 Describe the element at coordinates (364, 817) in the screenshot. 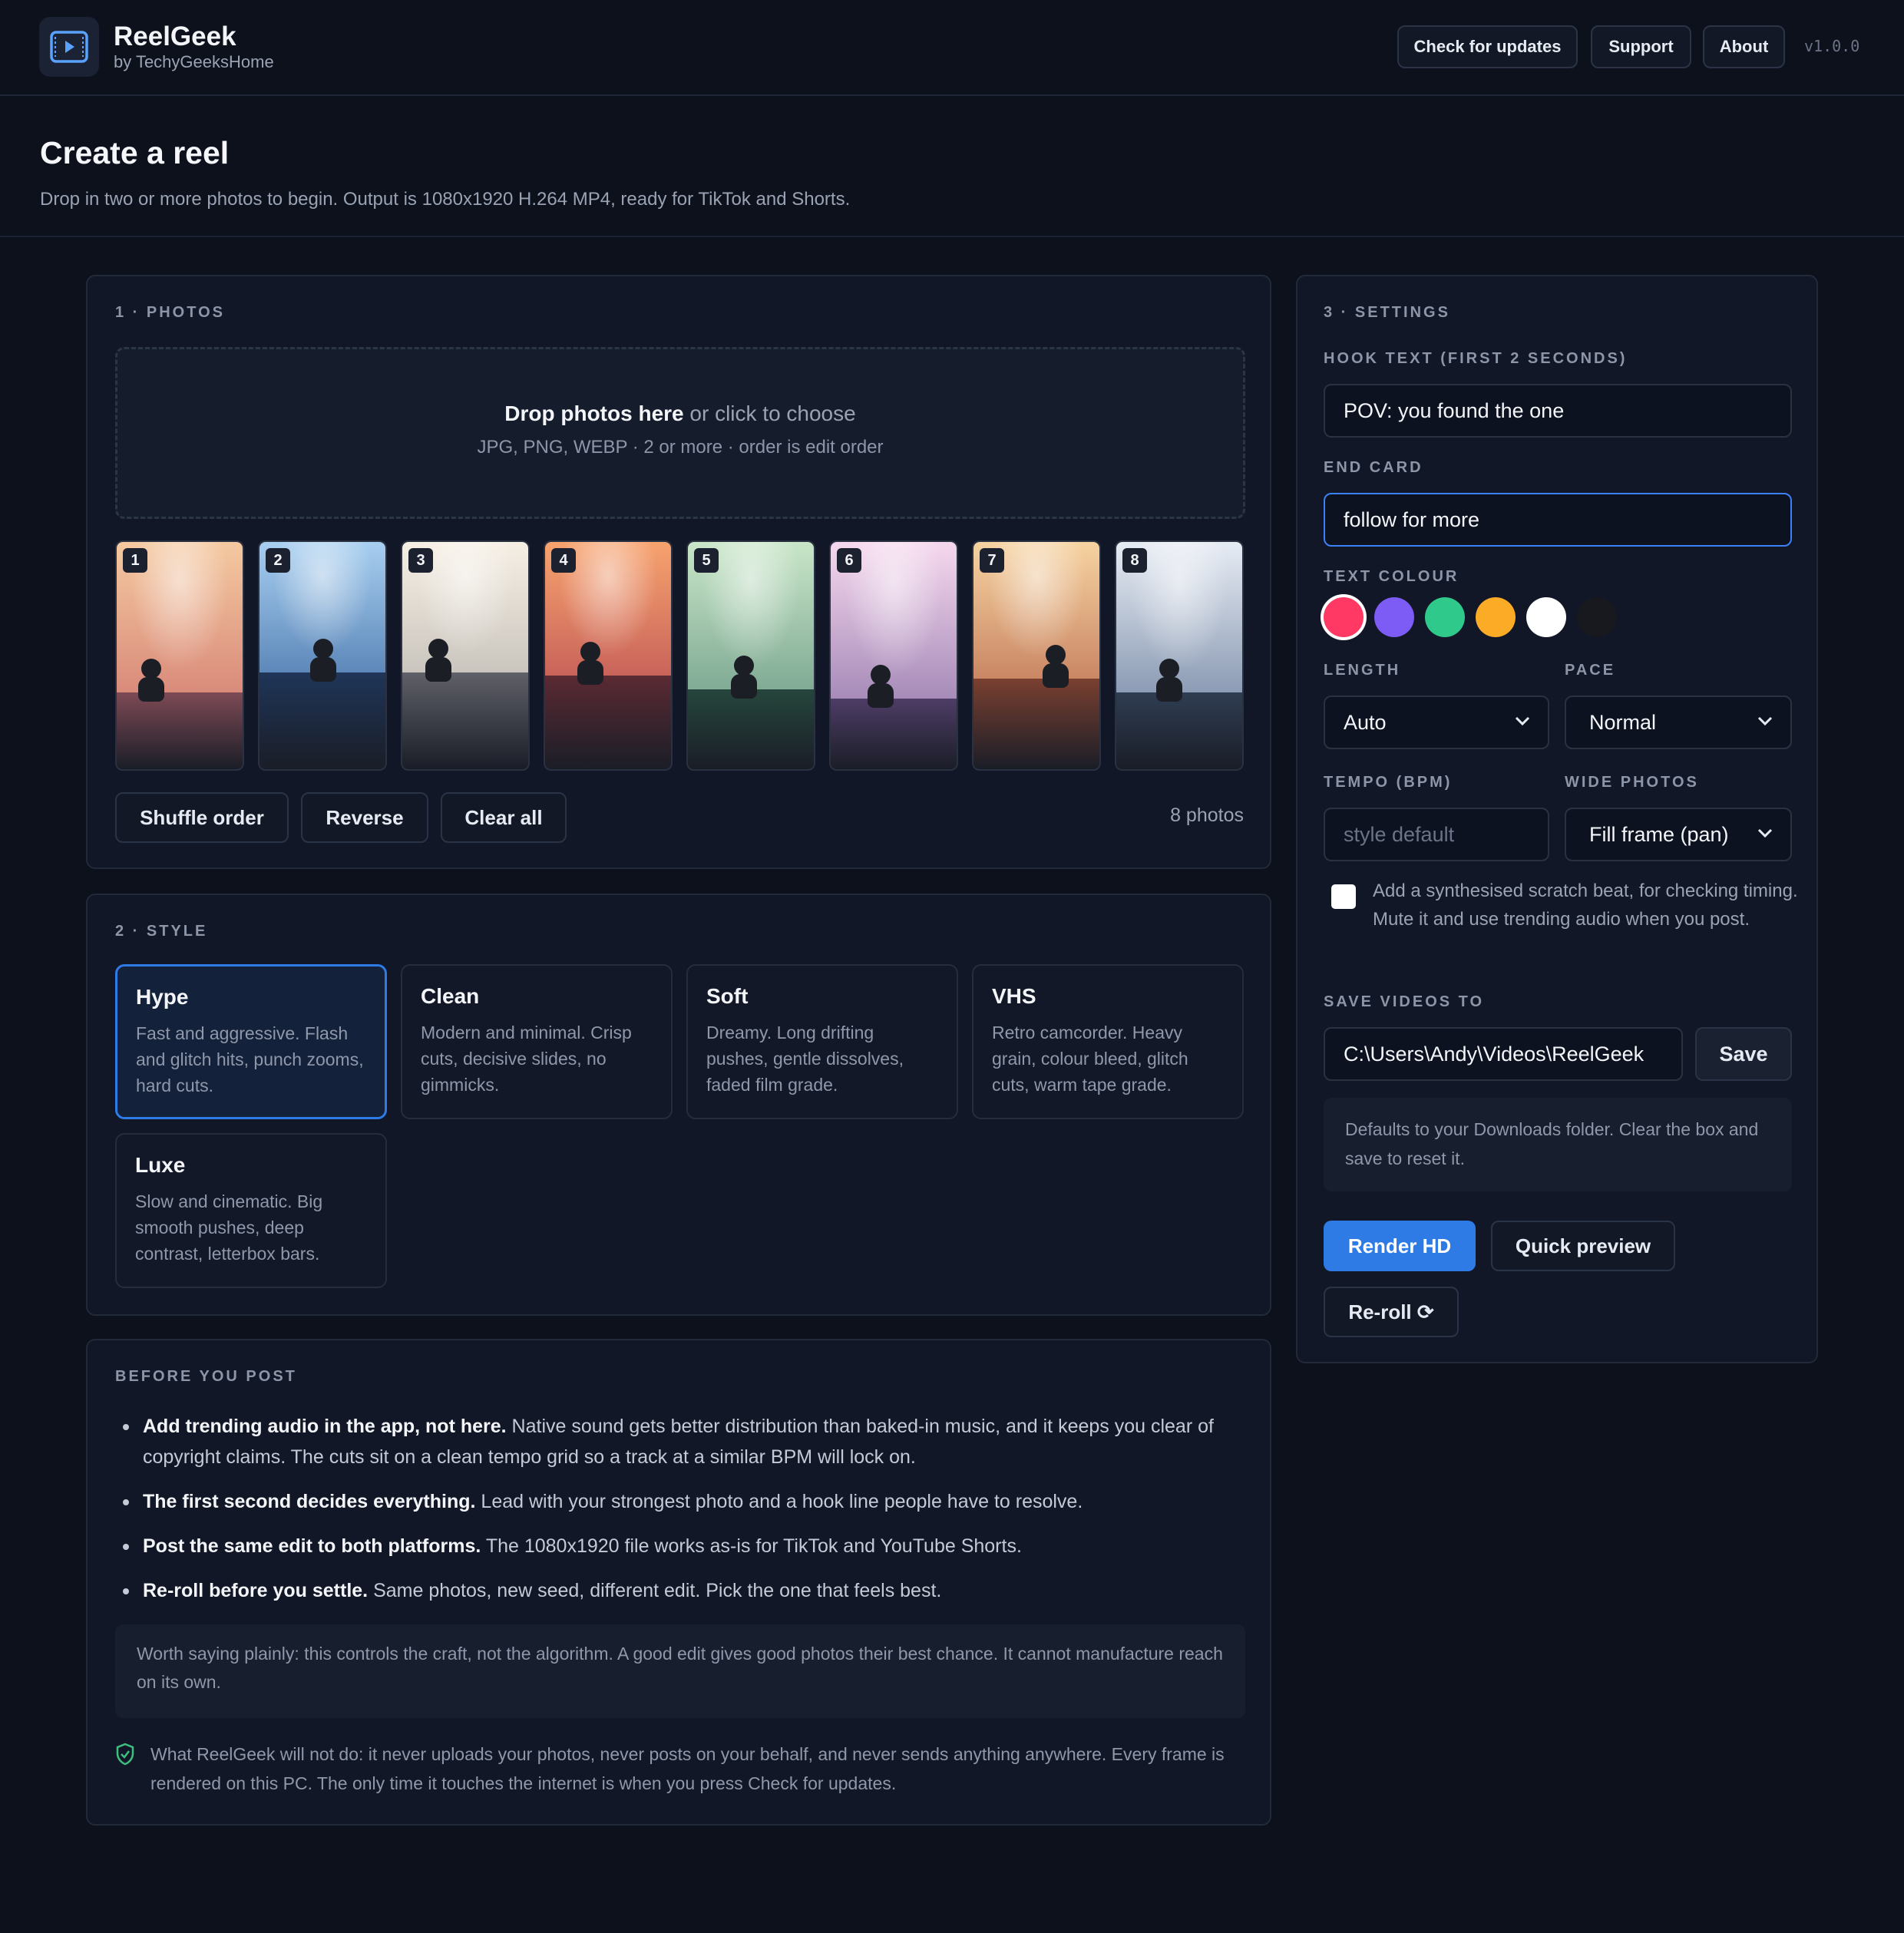

I see `reverse-button: Reverse` at that location.